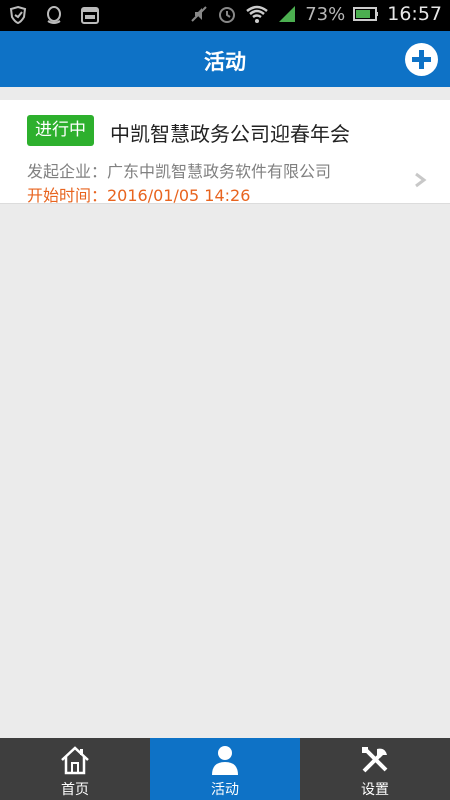 This screenshot has height=800, width=450. Describe the element at coordinates (179, 171) in the screenshot. I see `activity-organizer: 发起企业：广东中凯智慧政务软件有限公司` at that location.